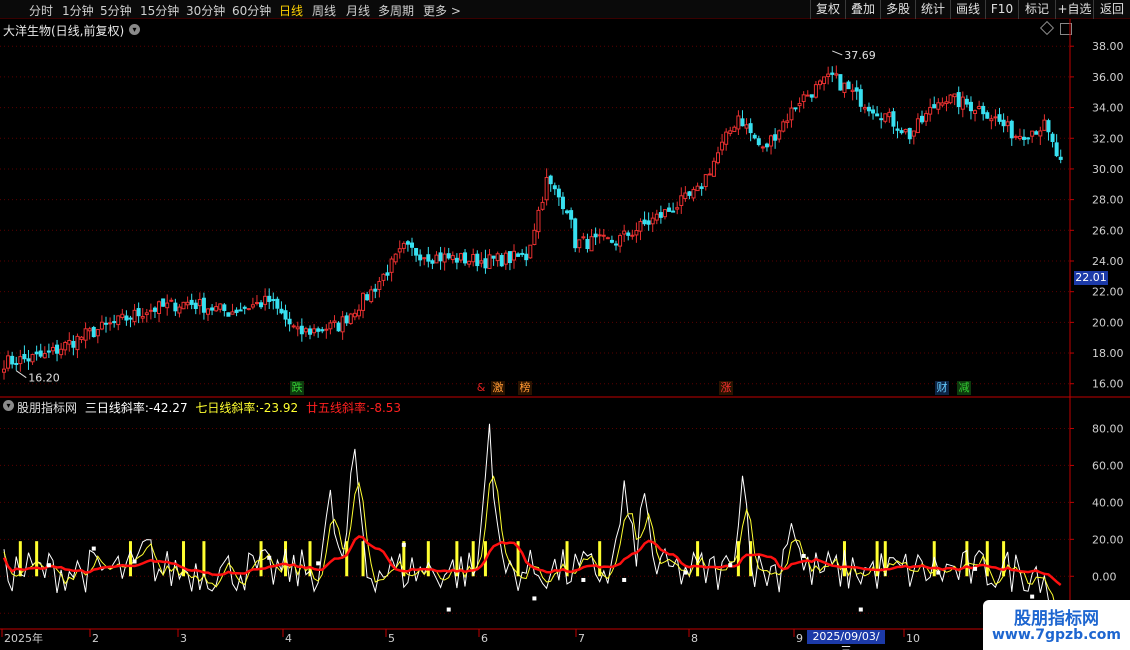 The image size is (1130, 650). Describe the element at coordinates (1104, 576) in the screenshot. I see `indicator-tick-label: 0.00` at that location.